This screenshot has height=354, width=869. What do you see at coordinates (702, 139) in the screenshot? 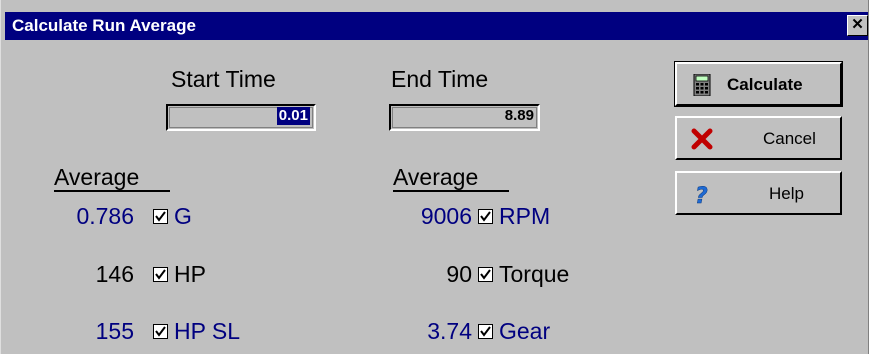
I see `red-x-icon` at bounding box center [702, 139].